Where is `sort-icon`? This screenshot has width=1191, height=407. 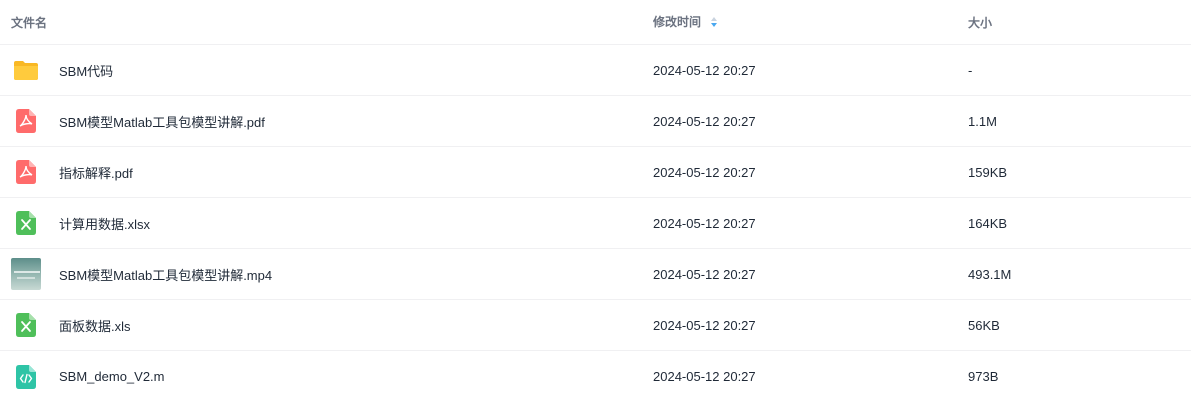
sort-icon is located at coordinates (714, 23).